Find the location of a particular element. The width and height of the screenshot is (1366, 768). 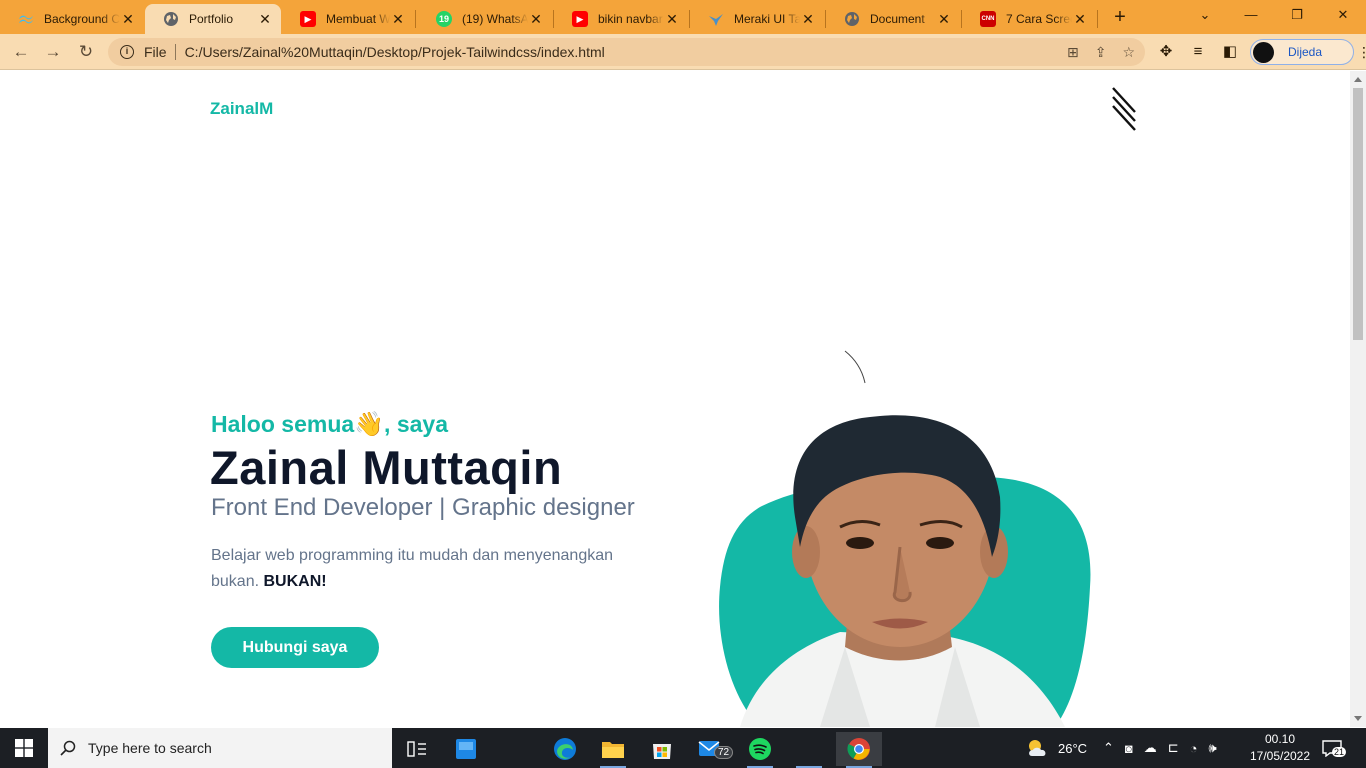

tab-whatsapp: 19 (19) WhatsApp ✕ is located at coordinates (485, 19).